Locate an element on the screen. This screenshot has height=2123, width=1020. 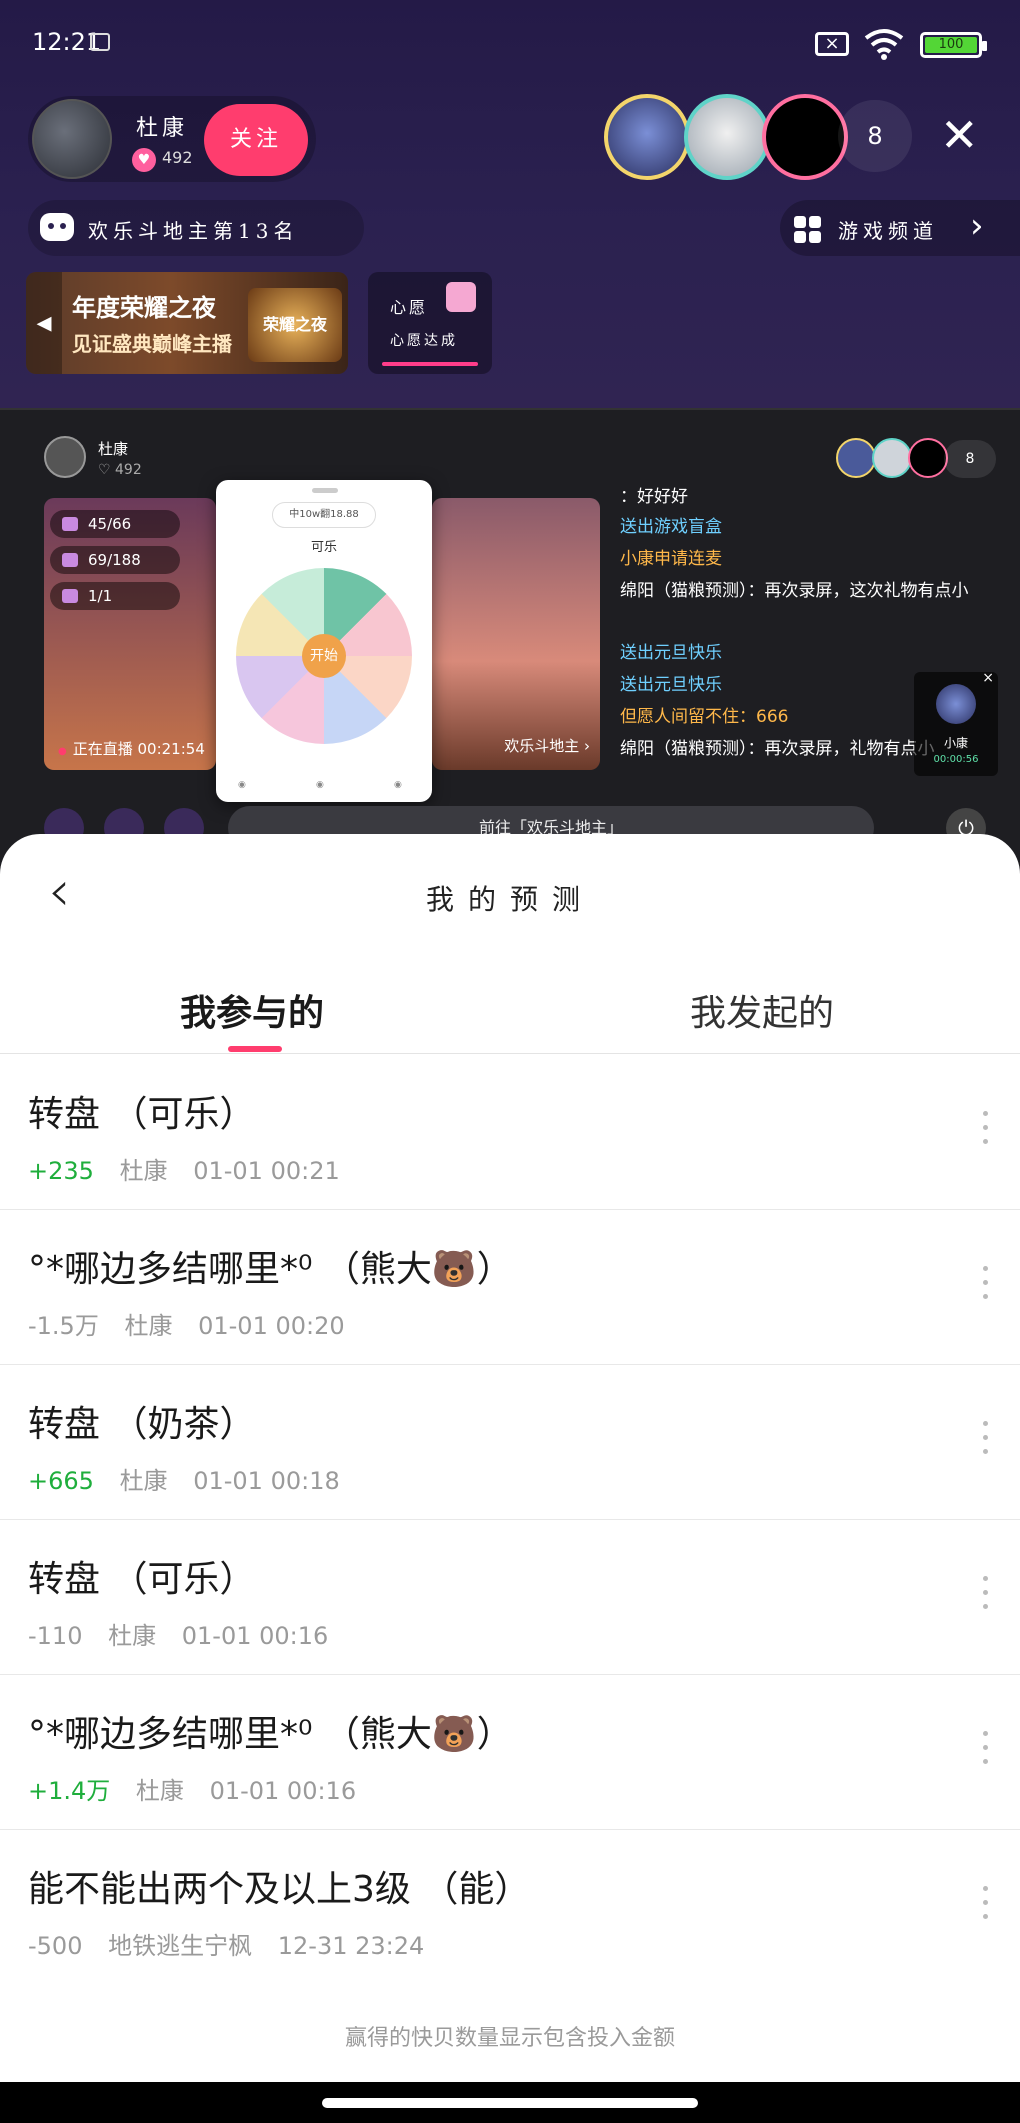
wish-progress is located at coordinates (430, 364).